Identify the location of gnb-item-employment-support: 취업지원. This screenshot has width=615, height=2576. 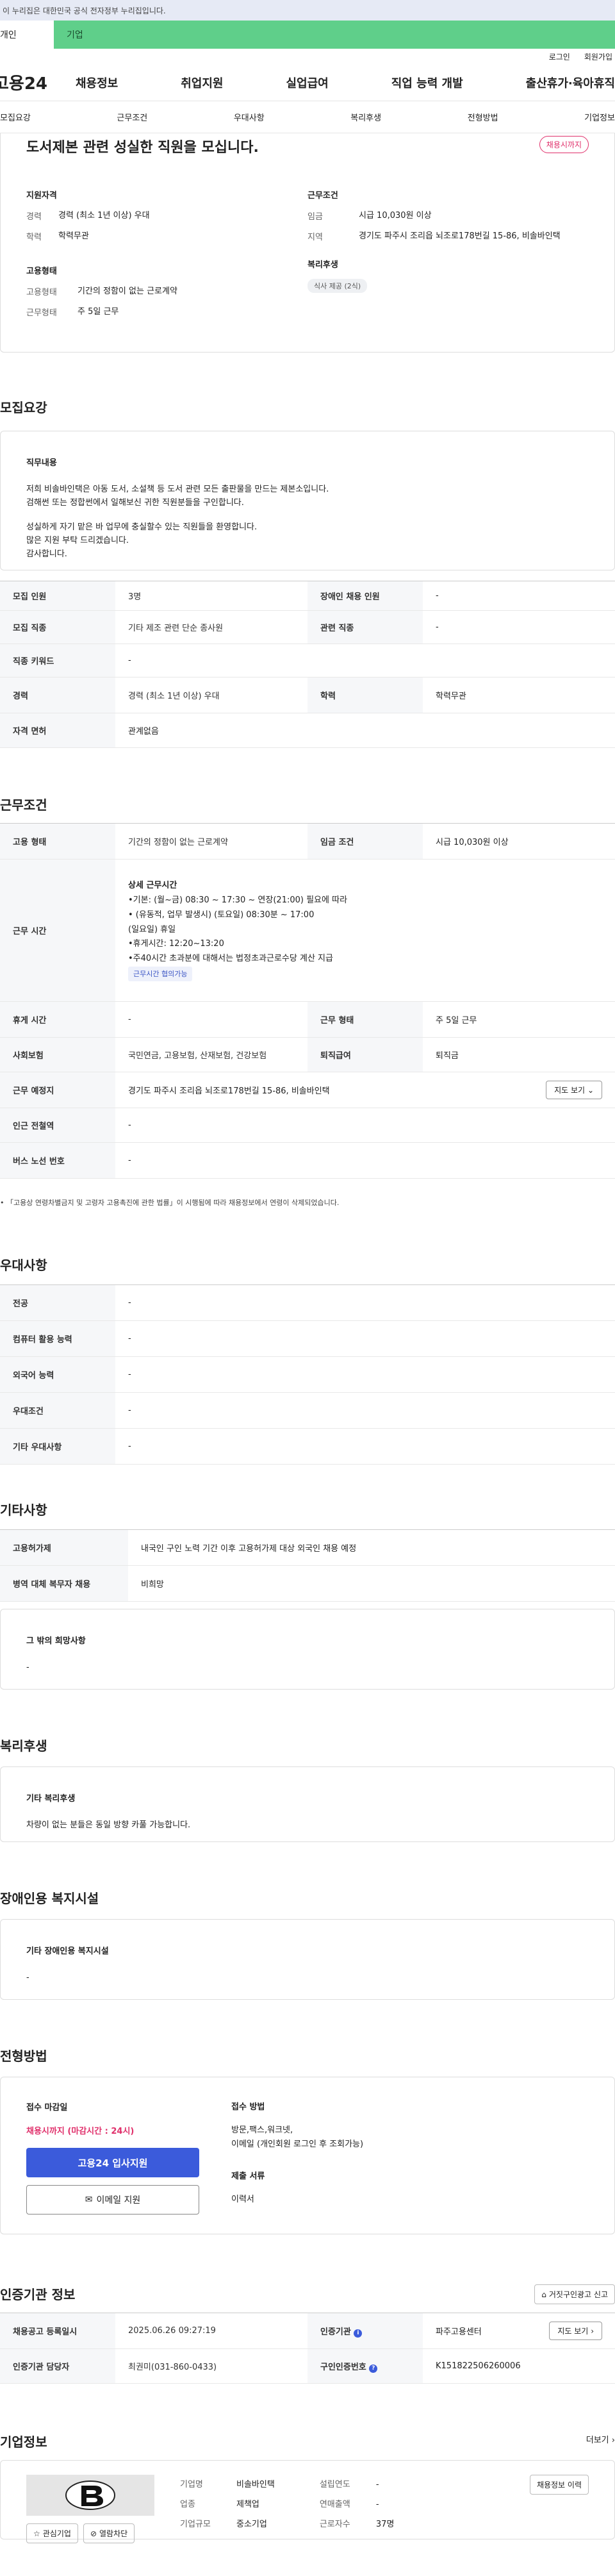
(202, 82).